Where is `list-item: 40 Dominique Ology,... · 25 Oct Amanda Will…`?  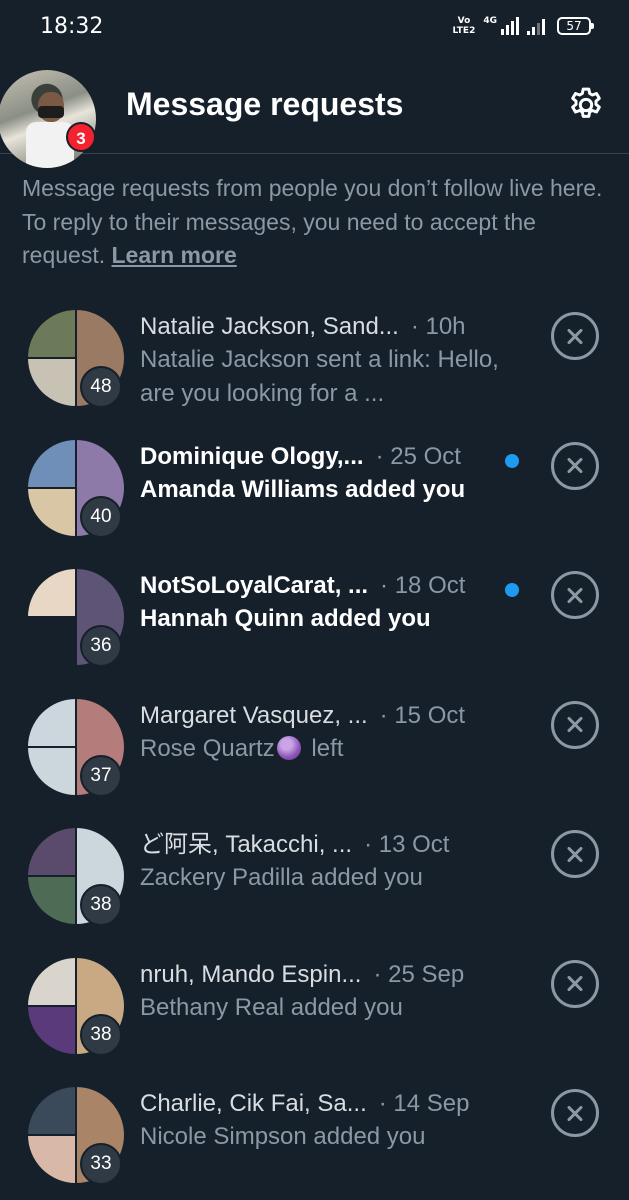
list-item: 40 Dominique Ology,... · 25 Oct Amanda Will… is located at coordinates (314, 497).